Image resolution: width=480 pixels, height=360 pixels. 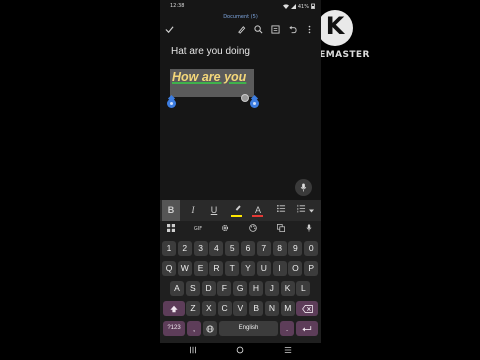 What do you see at coordinates (174, 308) in the screenshot?
I see `shift-key` at bounding box center [174, 308].